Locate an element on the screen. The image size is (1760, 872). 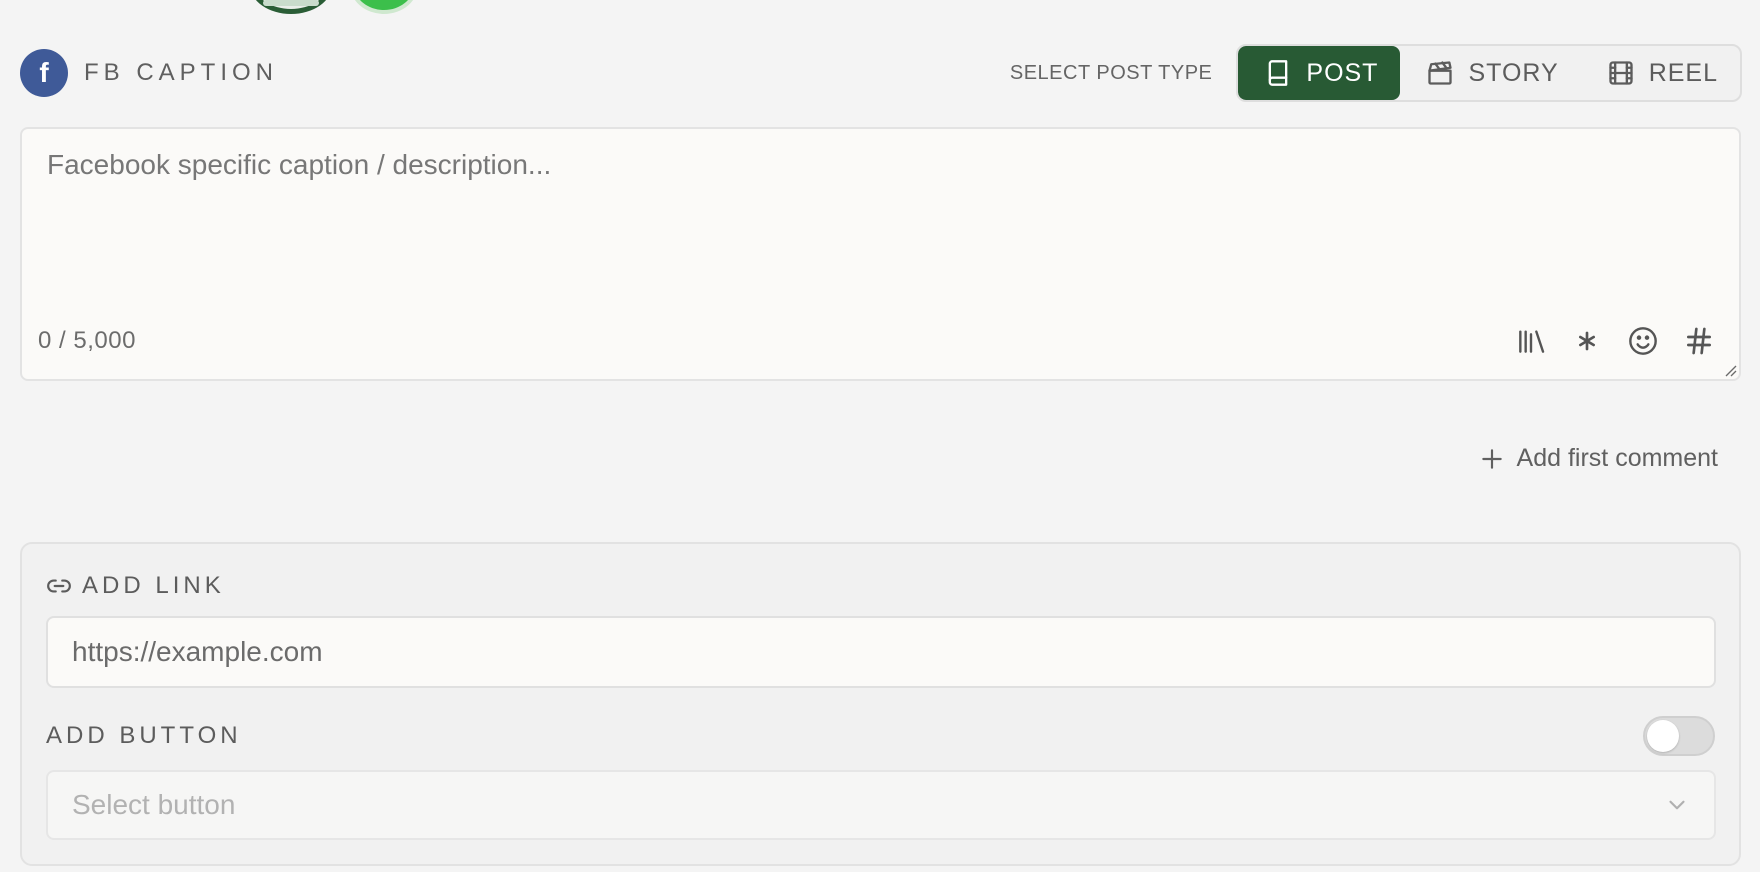
link-icon is located at coordinates (59, 586).